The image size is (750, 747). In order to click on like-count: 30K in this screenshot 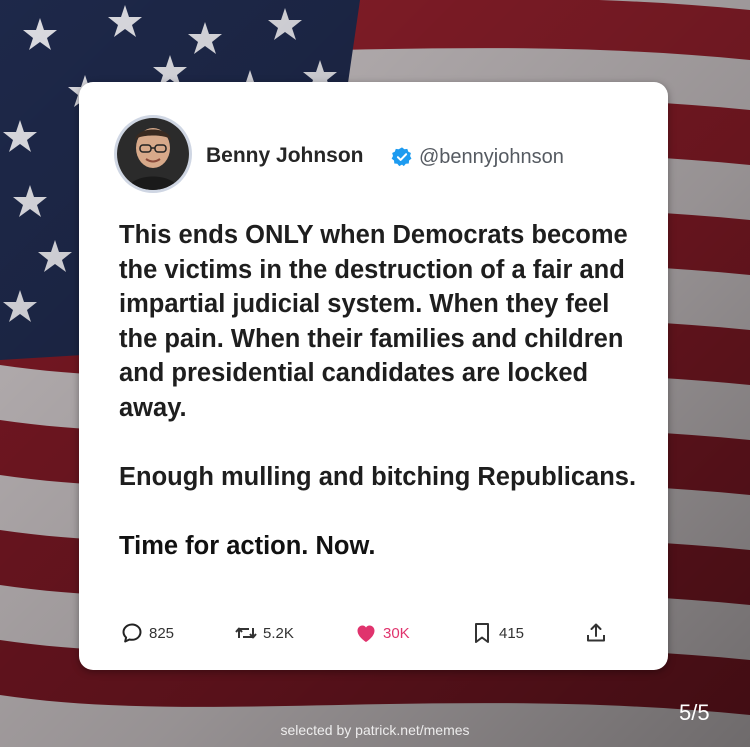, I will do `click(396, 633)`.